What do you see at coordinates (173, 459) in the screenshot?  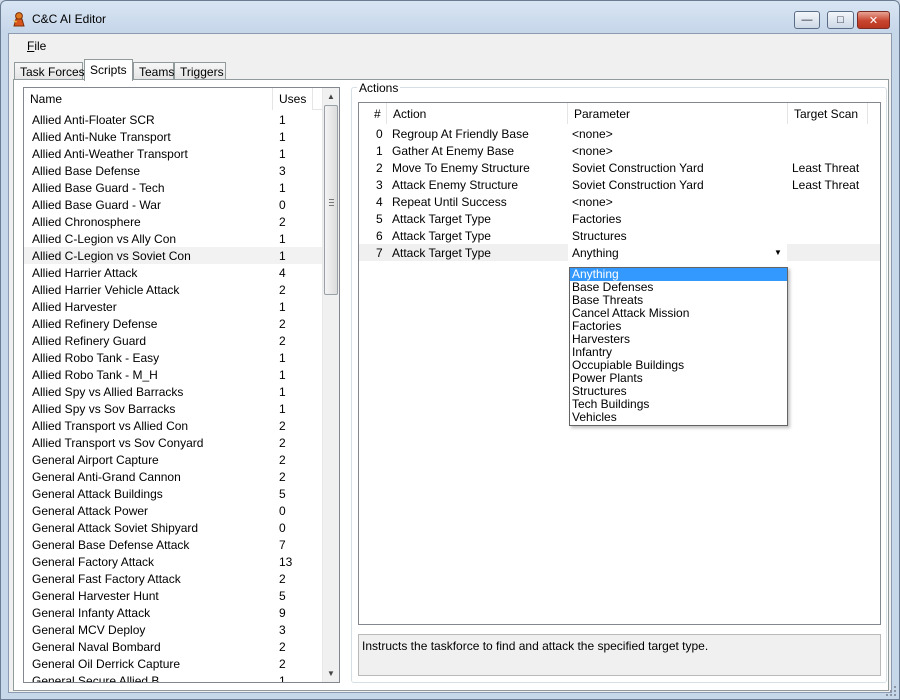 I see `script-row: General Airport Capture 2` at bounding box center [173, 459].